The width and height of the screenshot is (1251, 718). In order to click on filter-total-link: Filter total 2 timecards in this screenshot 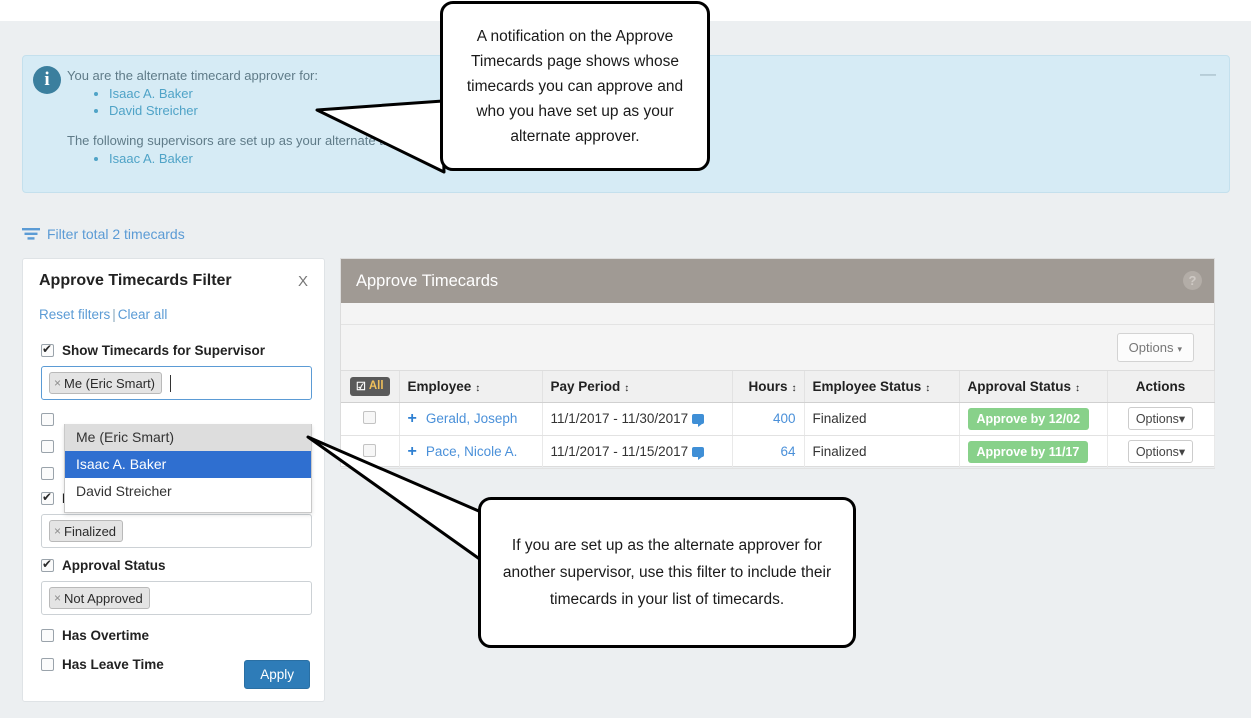, I will do `click(103, 234)`.